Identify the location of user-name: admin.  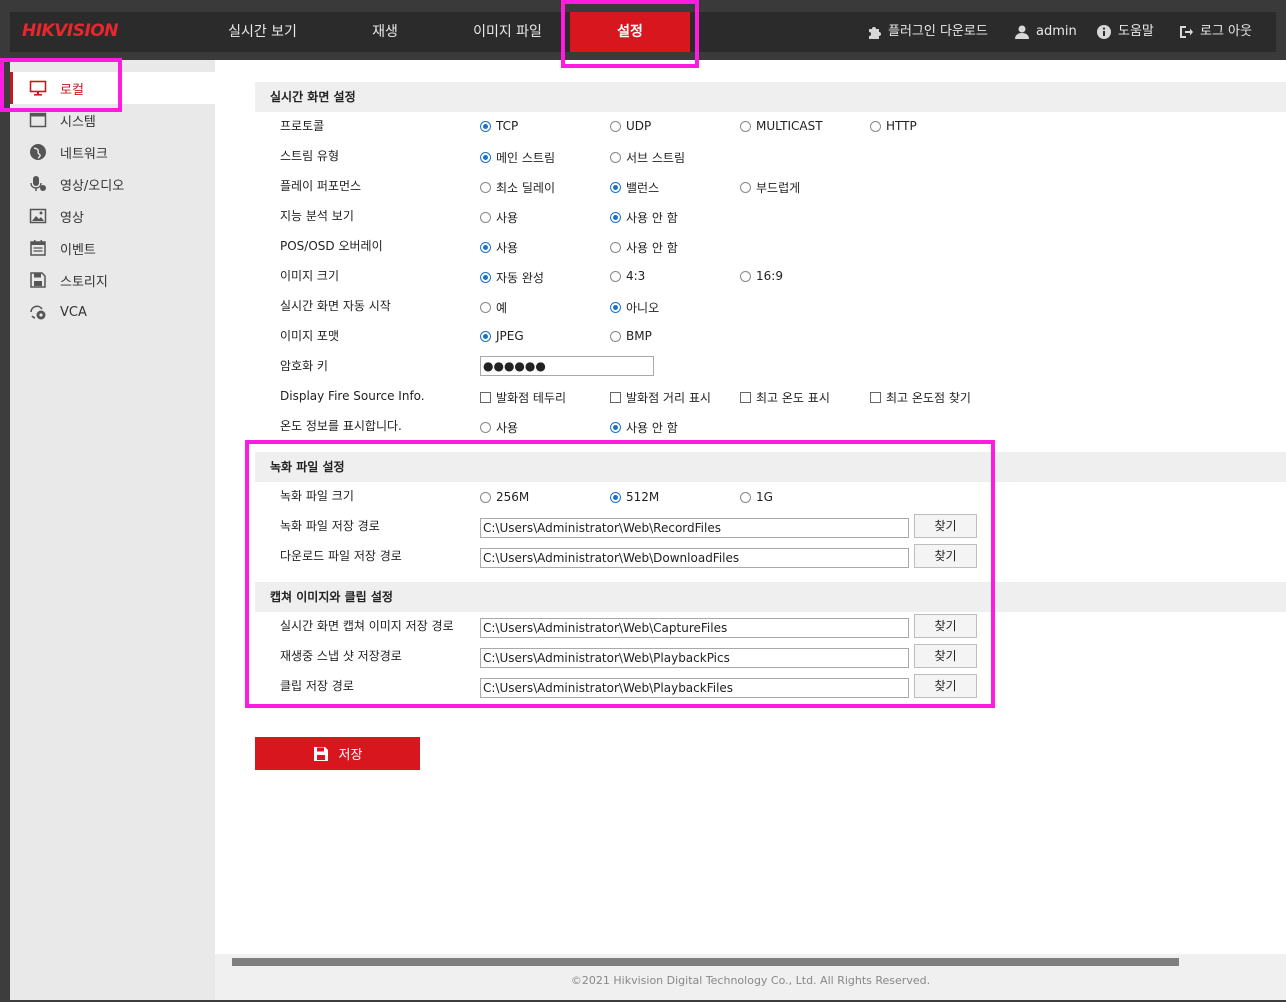
(1056, 31).